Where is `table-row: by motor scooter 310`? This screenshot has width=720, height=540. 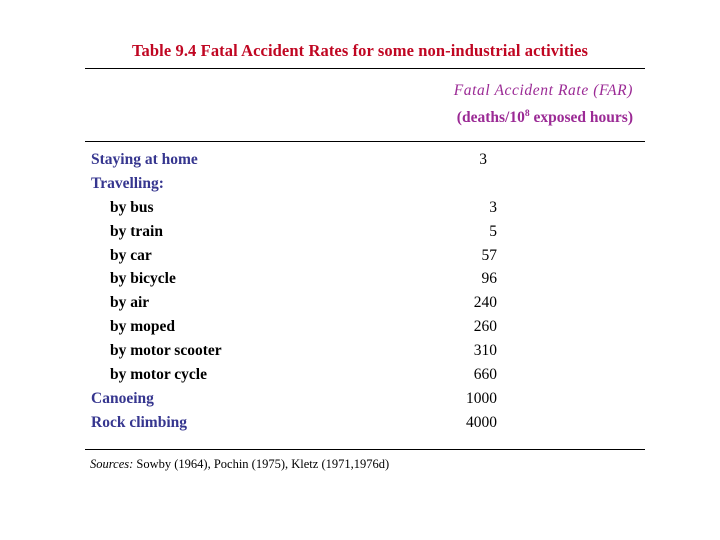 table-row: by motor scooter 310 is located at coordinates (294, 351).